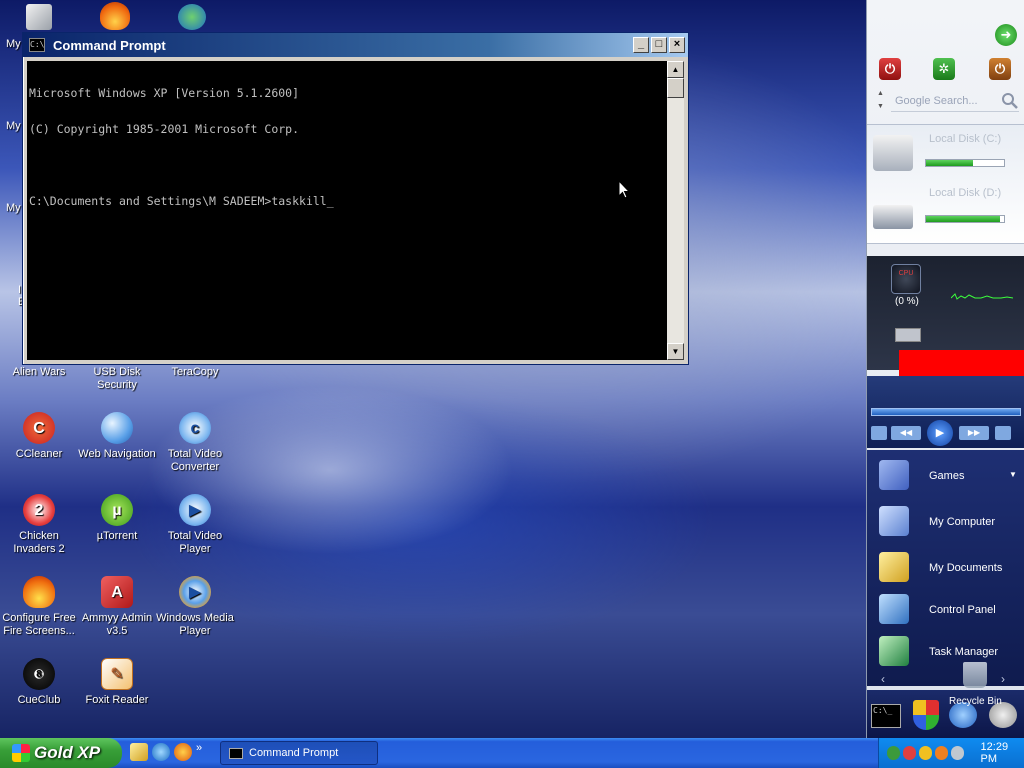  What do you see at coordinates (909, 753) in the screenshot?
I see `tray-security-icon` at bounding box center [909, 753].